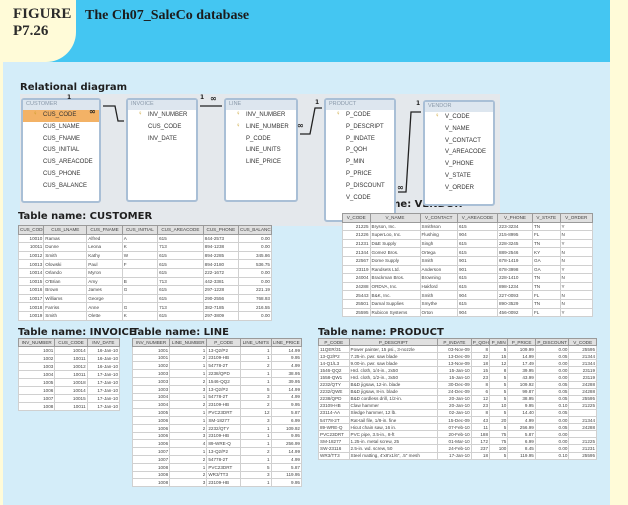  What do you see at coordinates (261, 163) in the screenshot?
I see `entity-field: LINE_PRICE` at bounding box center [261, 163].